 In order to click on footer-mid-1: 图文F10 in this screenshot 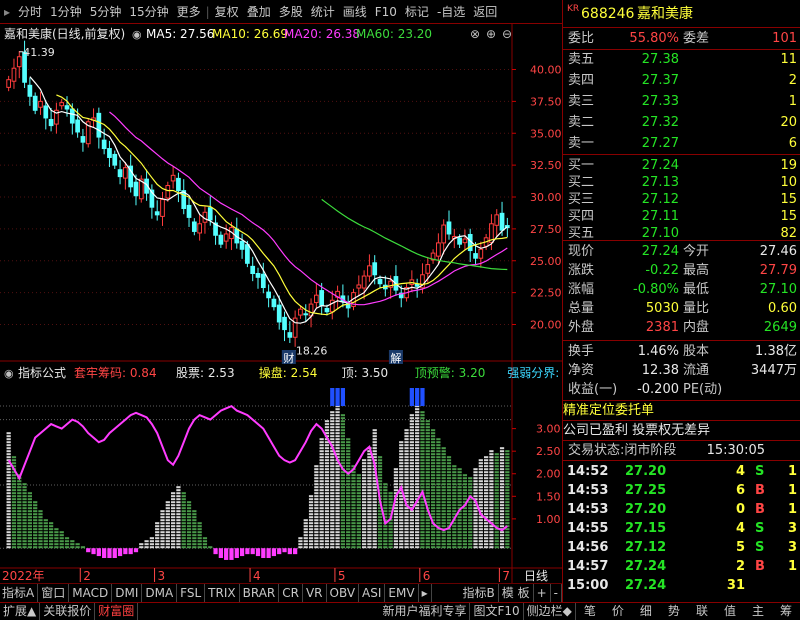, I will do `click(497, 611)`.